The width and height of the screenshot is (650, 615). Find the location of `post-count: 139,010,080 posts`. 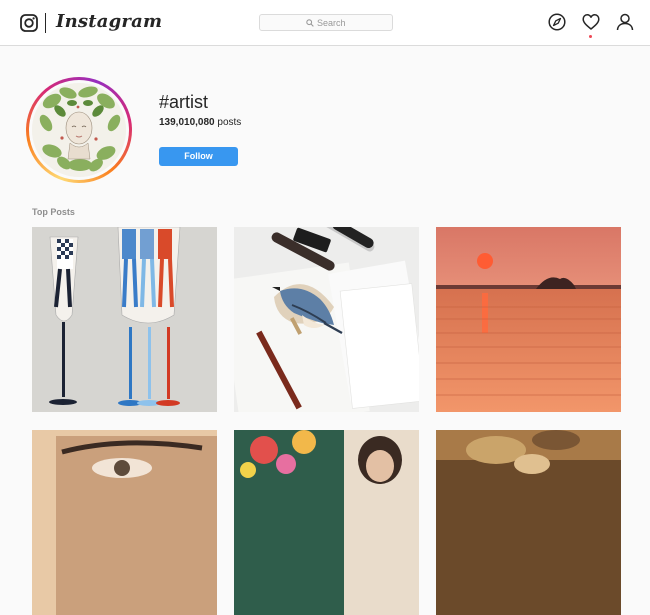

post-count: 139,010,080 posts is located at coordinates (200, 122).